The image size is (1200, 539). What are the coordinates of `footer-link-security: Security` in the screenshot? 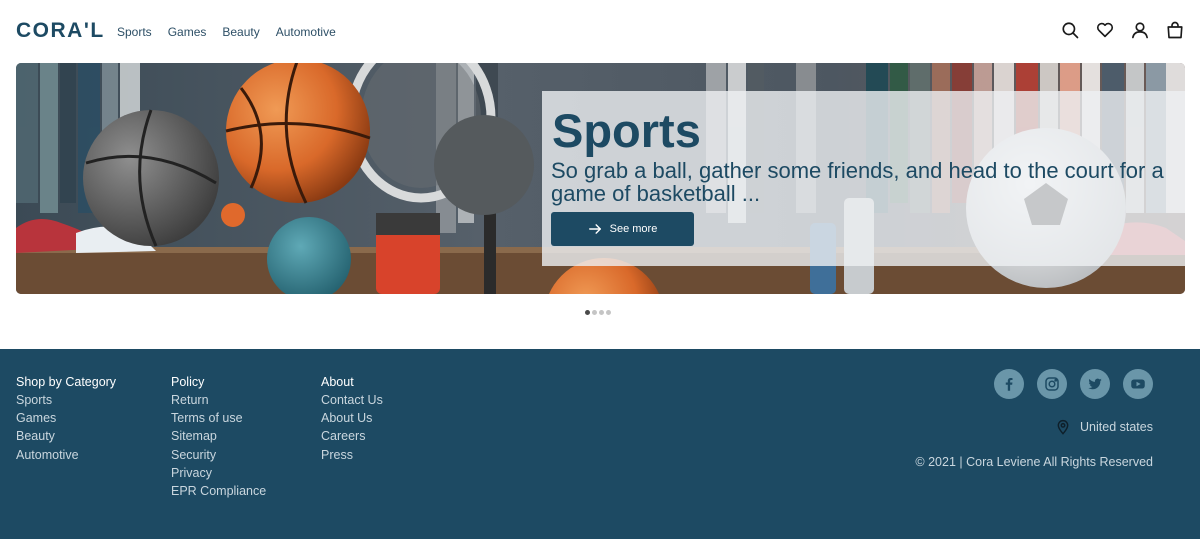 It's located at (218, 455).